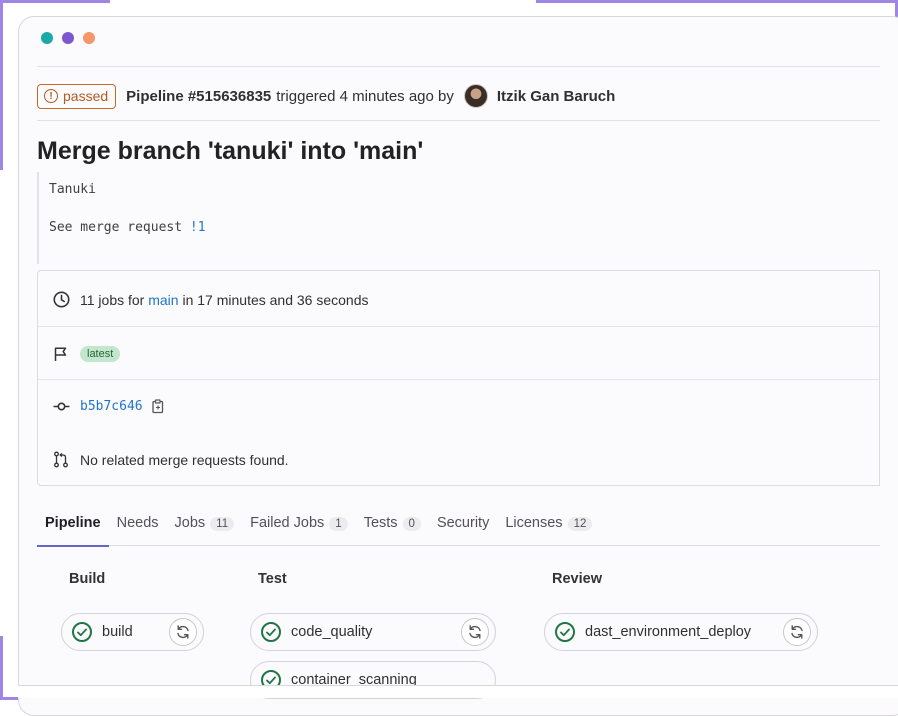 This screenshot has width=898, height=716. I want to click on jobs-count-text: 11 jobs for, so click(114, 299).